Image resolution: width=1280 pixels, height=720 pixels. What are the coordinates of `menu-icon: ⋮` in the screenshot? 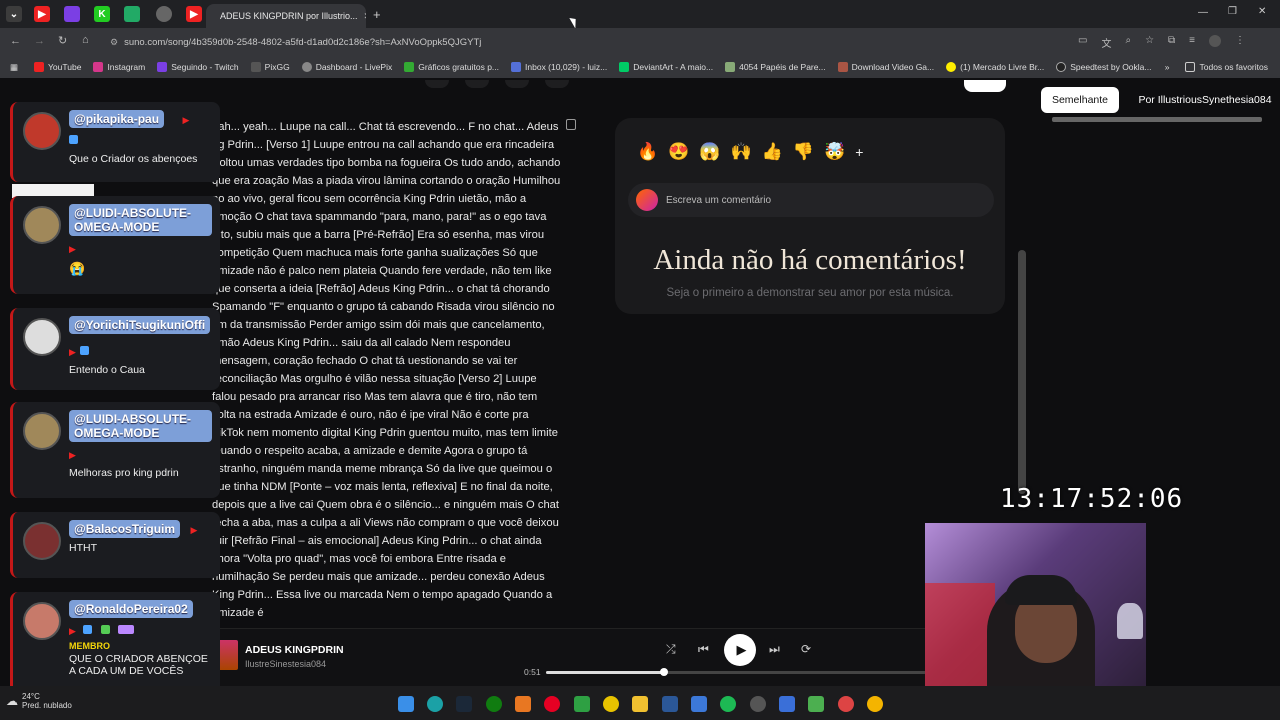 It's located at (1240, 42).